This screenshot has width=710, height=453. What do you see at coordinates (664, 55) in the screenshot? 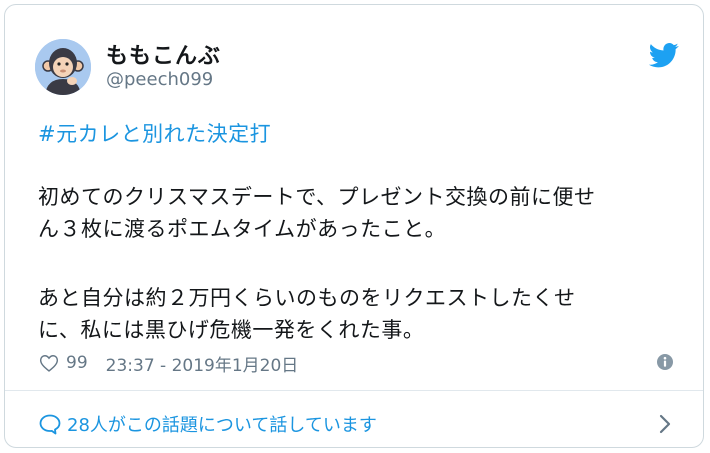
I see `twitter-bird-icon` at bounding box center [664, 55].